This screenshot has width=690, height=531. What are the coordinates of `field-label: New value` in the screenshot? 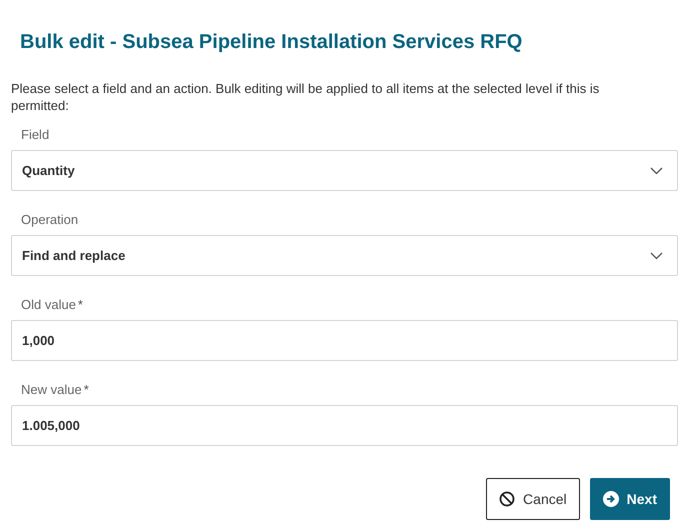 It's located at (51, 390).